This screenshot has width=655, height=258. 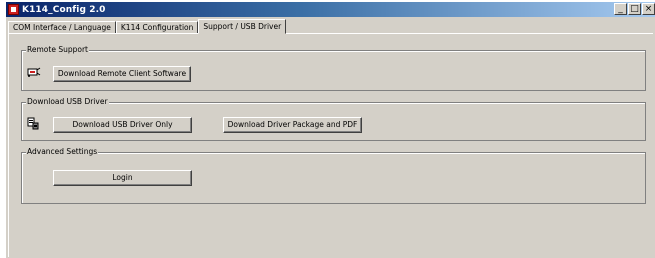 What do you see at coordinates (62, 152) in the screenshot?
I see `advanced-settings-label: Advanced Settings` at bounding box center [62, 152].